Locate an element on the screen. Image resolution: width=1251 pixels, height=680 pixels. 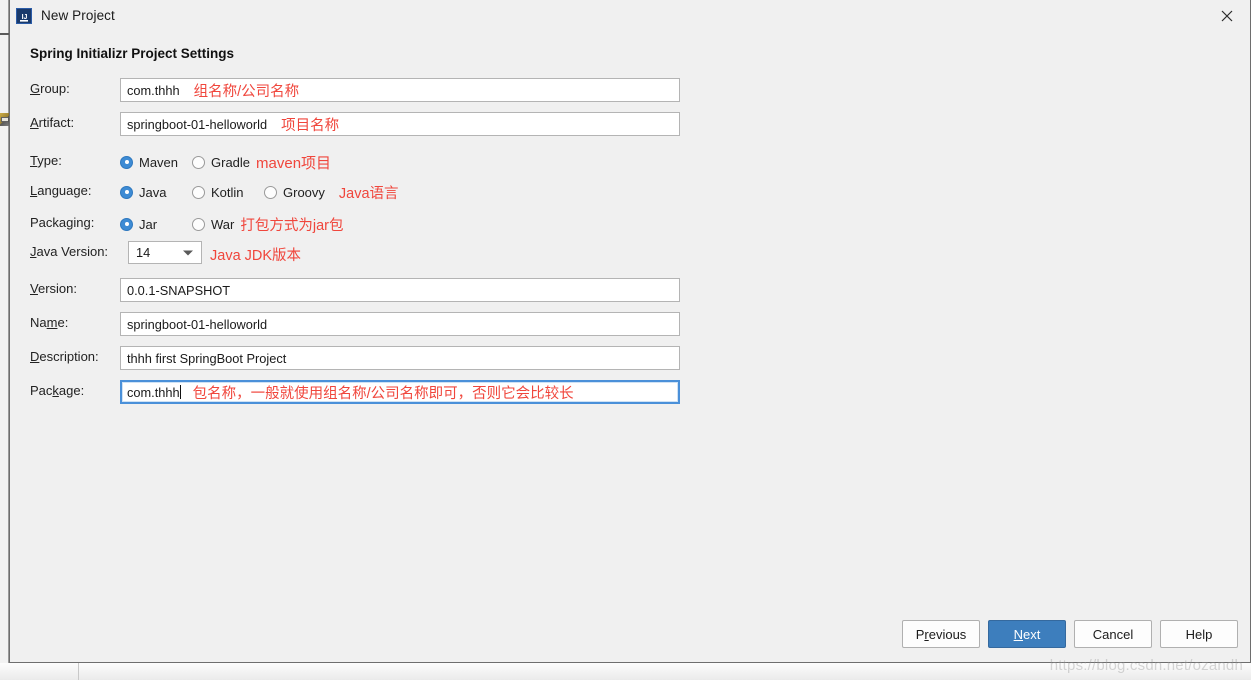
language-radio-kotlin: Kotlin is located at coordinates (228, 192).